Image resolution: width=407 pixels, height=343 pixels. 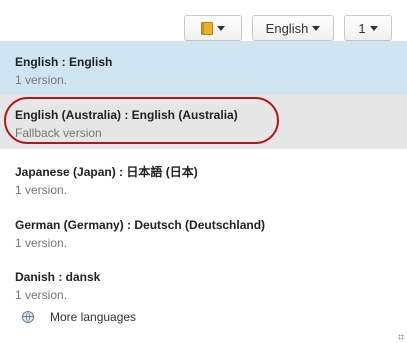 I want to click on language-item-title: Japanese (Japan) : 日本語 (日本), so click(x=106, y=172).